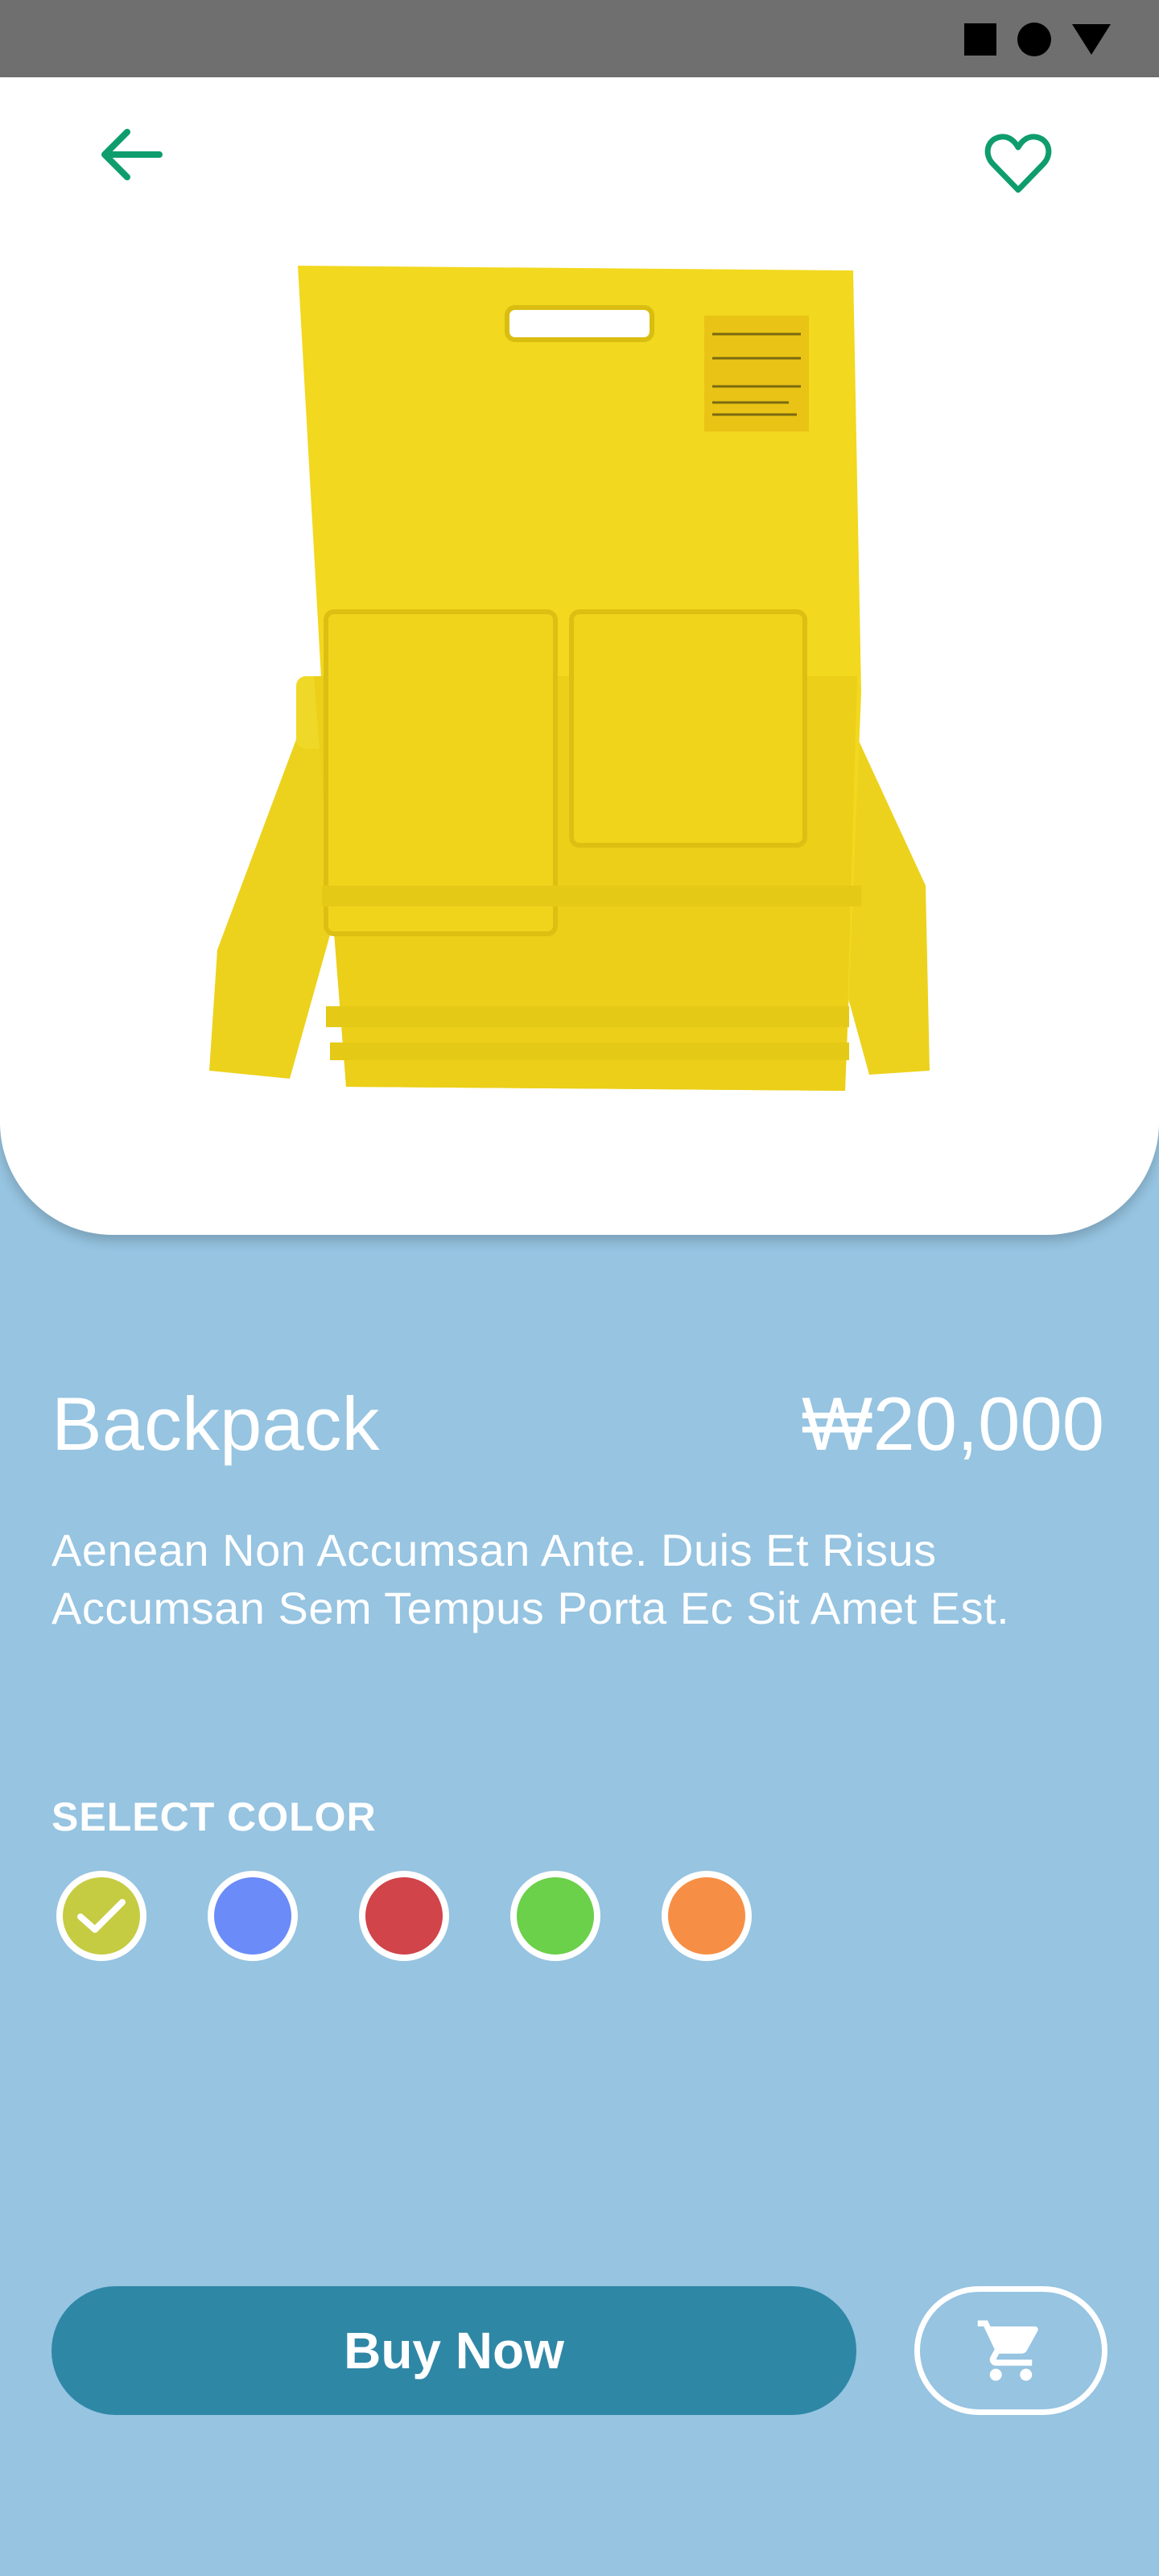  What do you see at coordinates (214, 1816) in the screenshot?
I see `select-color-label: SELECT COLOR` at bounding box center [214, 1816].